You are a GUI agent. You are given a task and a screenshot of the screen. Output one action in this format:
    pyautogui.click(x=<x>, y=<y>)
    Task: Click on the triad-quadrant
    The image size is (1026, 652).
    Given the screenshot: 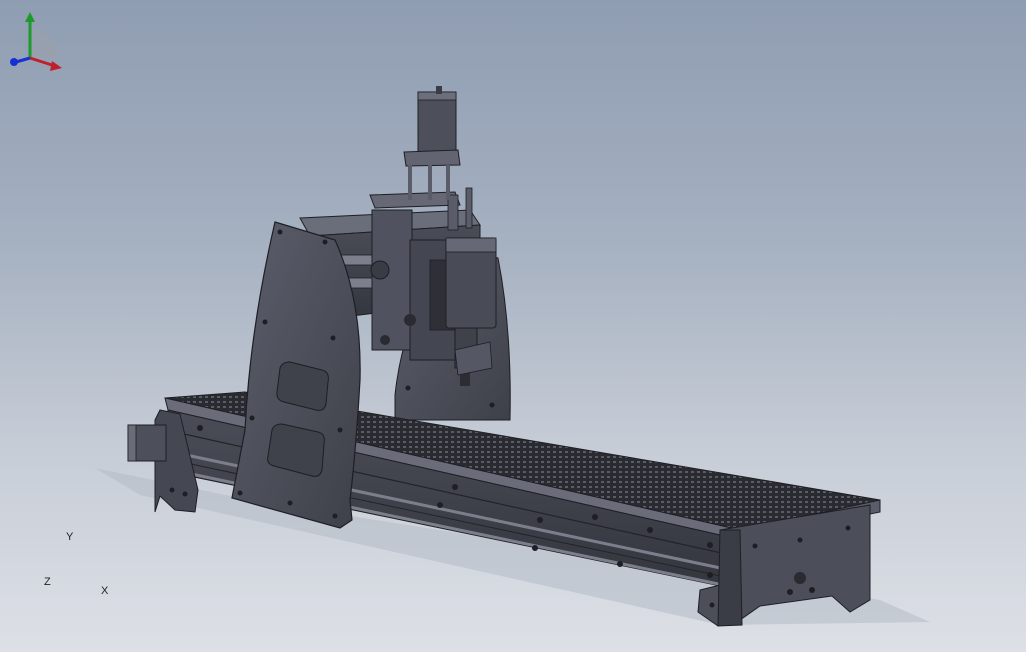 What is the action you would take?
    pyautogui.click(x=44, y=44)
    